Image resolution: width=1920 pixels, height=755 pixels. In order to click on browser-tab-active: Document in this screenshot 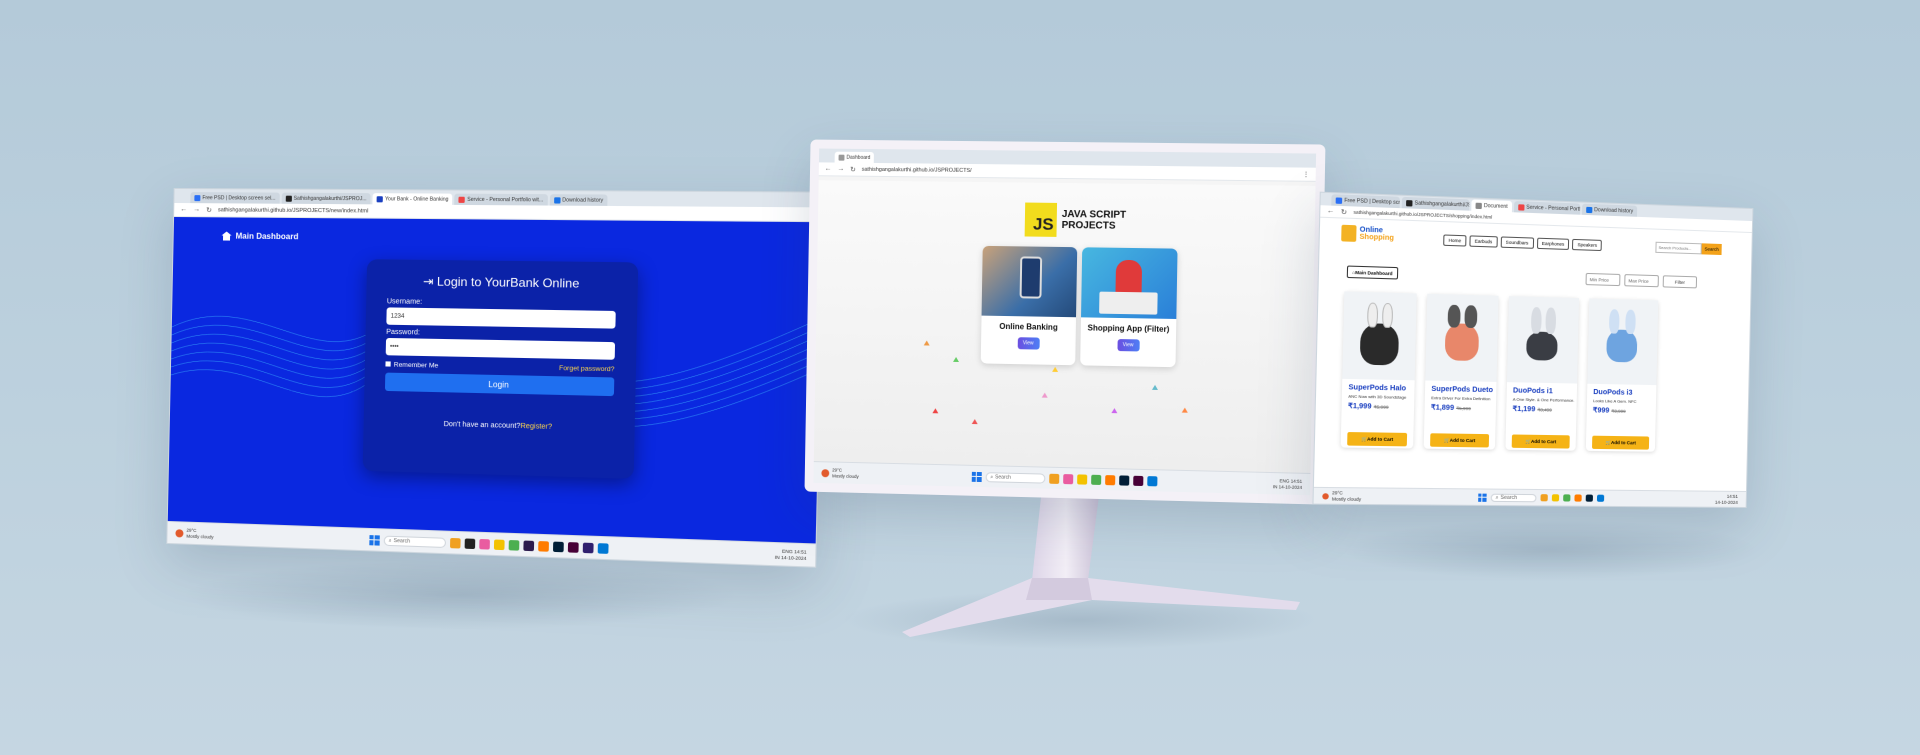, I will do `click(1491, 206)`.